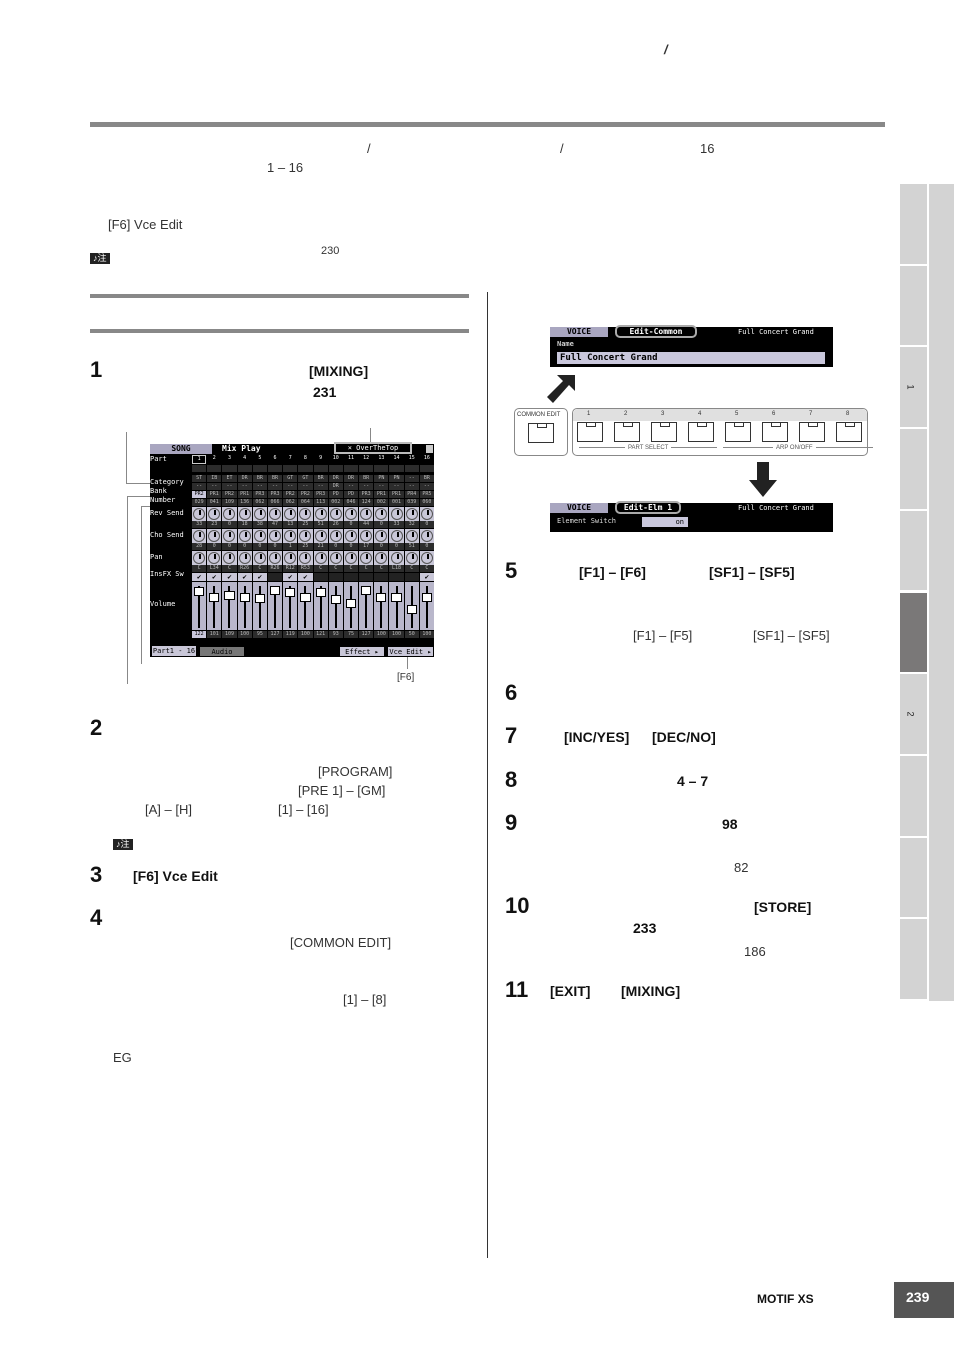  What do you see at coordinates (174, 651) in the screenshot?
I see `tab-parts: Part1 - 16` at bounding box center [174, 651].